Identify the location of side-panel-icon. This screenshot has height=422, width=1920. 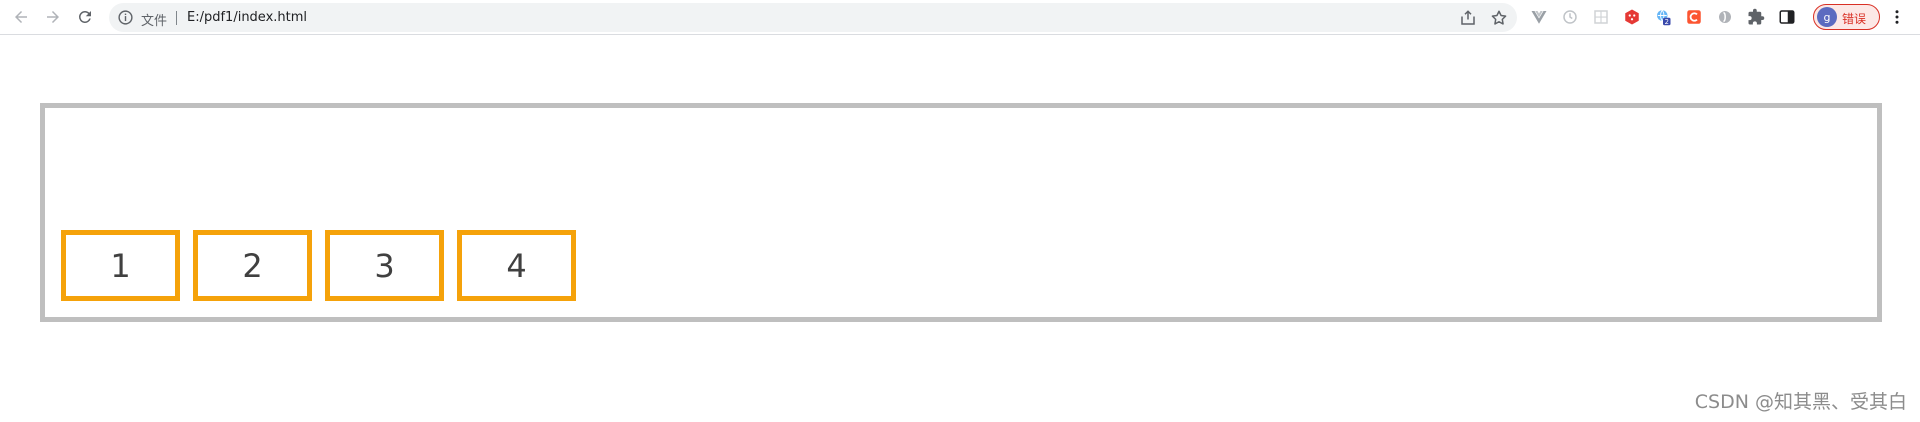
(1787, 17).